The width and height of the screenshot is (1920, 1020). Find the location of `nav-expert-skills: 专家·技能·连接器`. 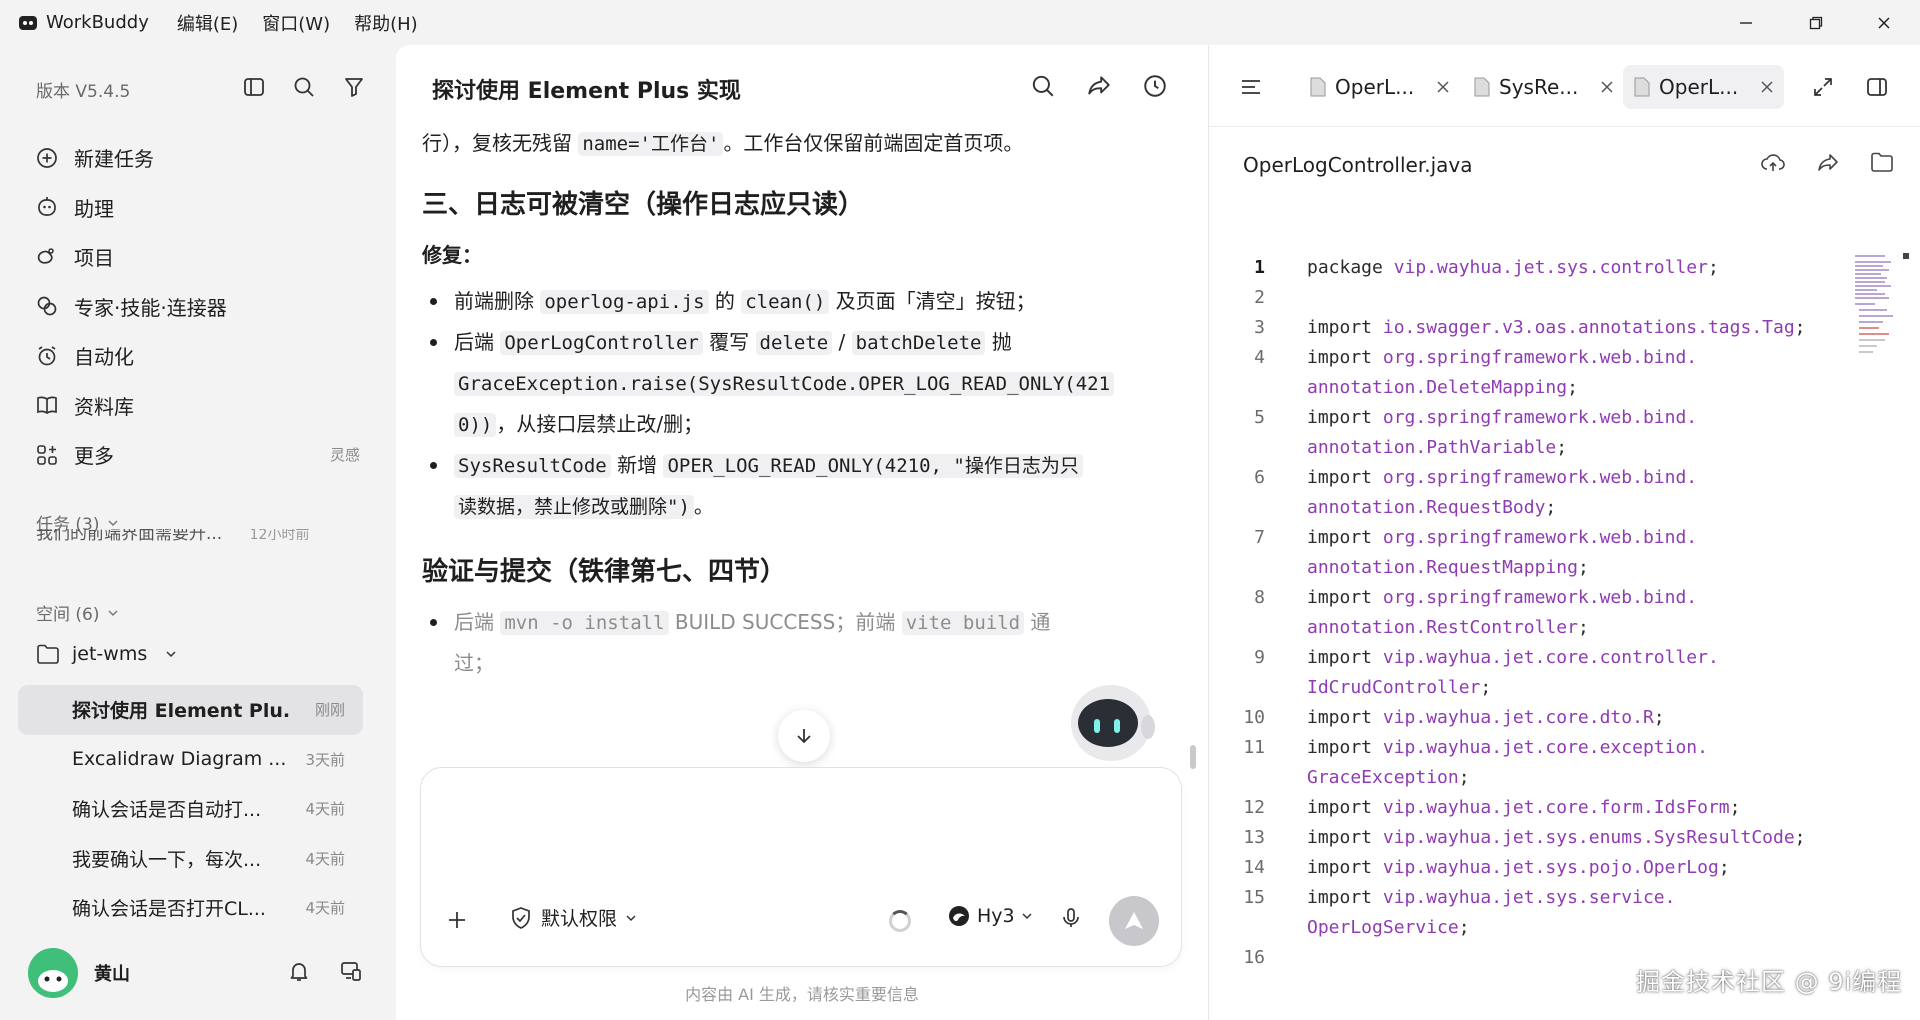

nav-expert-skills: 专家·技能·连接器 is located at coordinates (199, 307).